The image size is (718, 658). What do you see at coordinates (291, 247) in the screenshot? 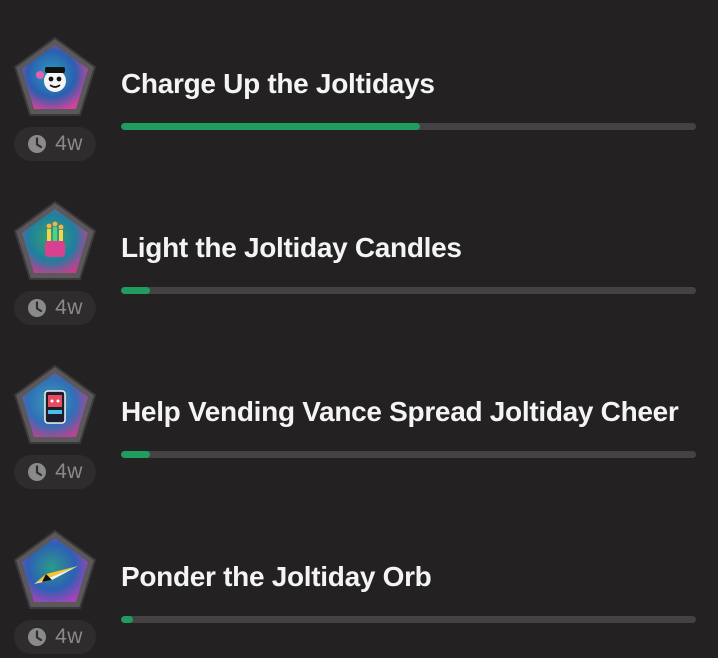
I see `quest-title: Light the Joltiday Candles` at bounding box center [291, 247].